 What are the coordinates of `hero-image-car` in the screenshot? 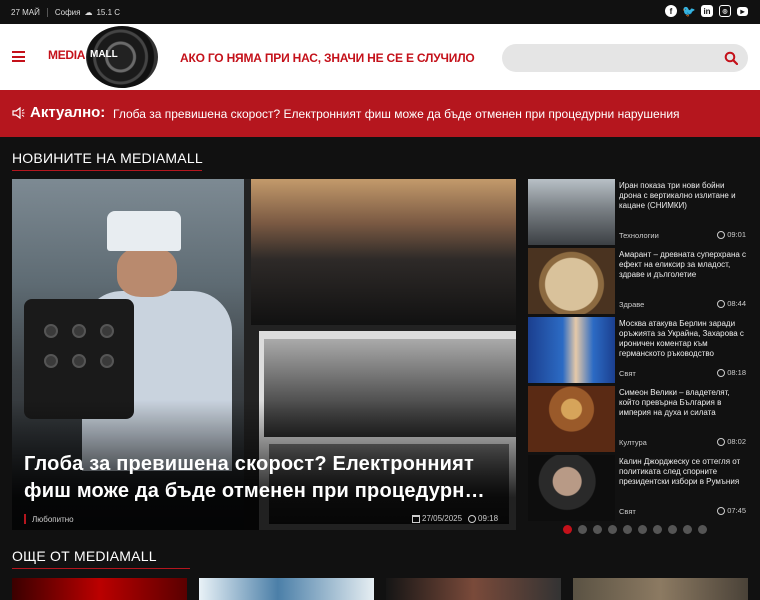 It's located at (383, 252).